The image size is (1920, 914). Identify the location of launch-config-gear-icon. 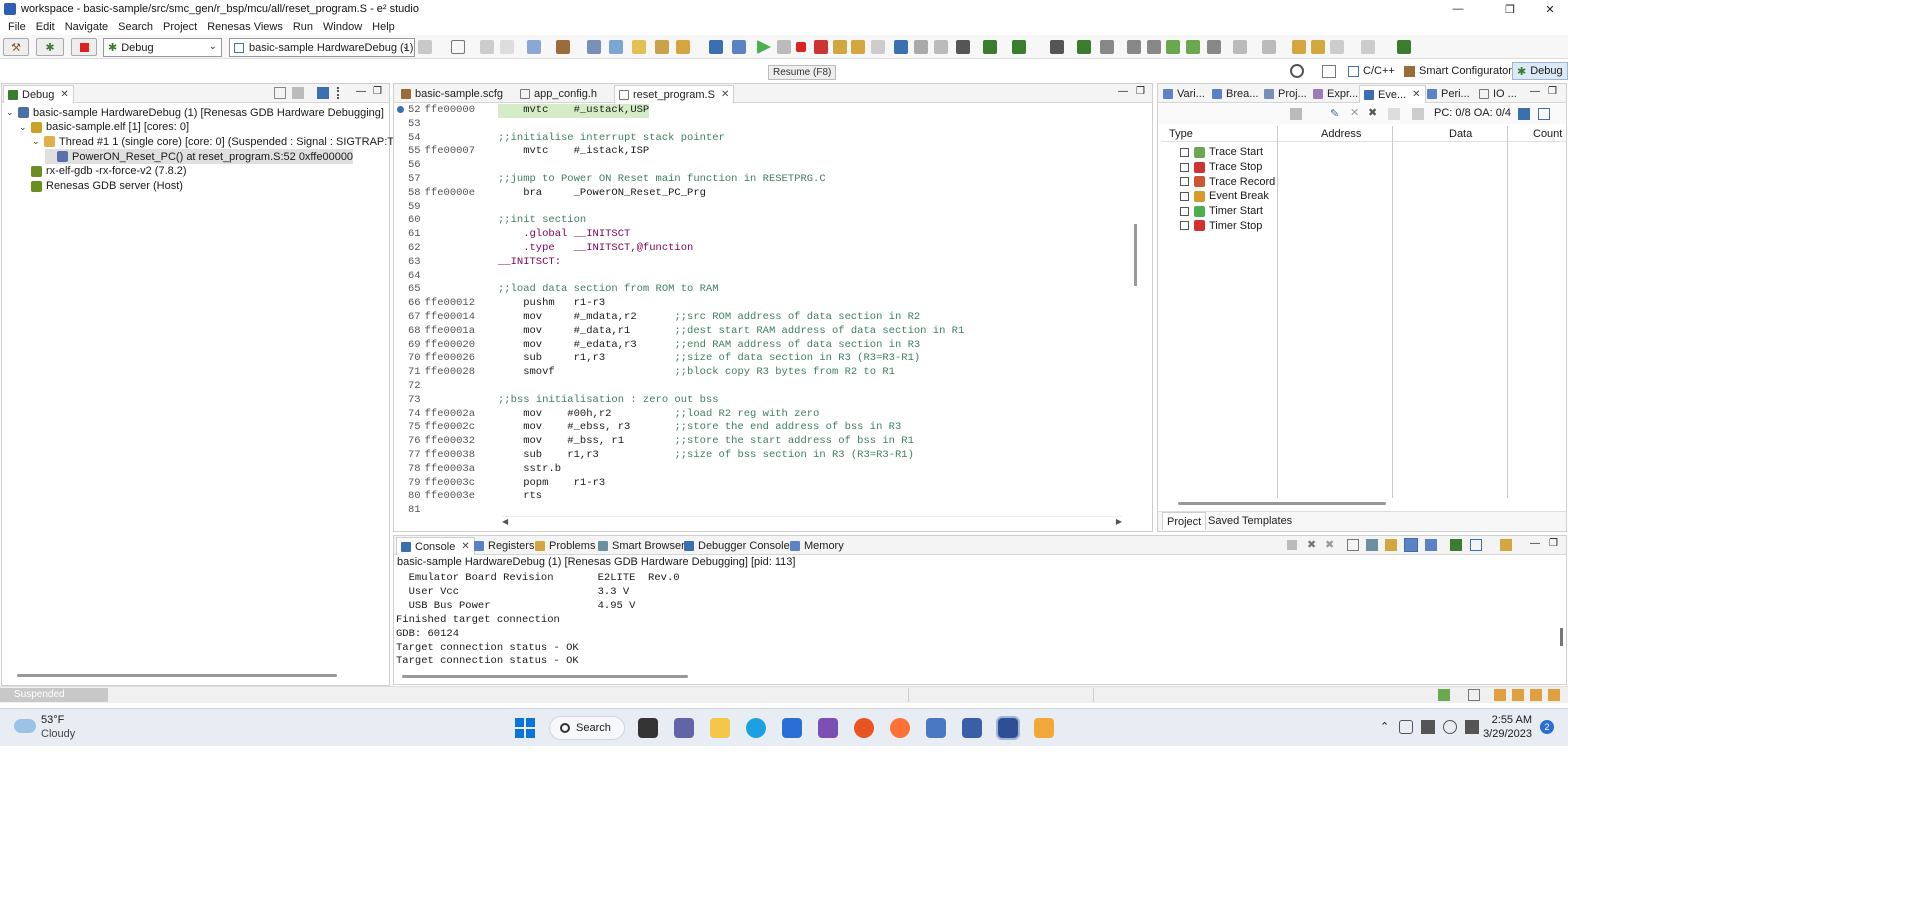
(425, 47).